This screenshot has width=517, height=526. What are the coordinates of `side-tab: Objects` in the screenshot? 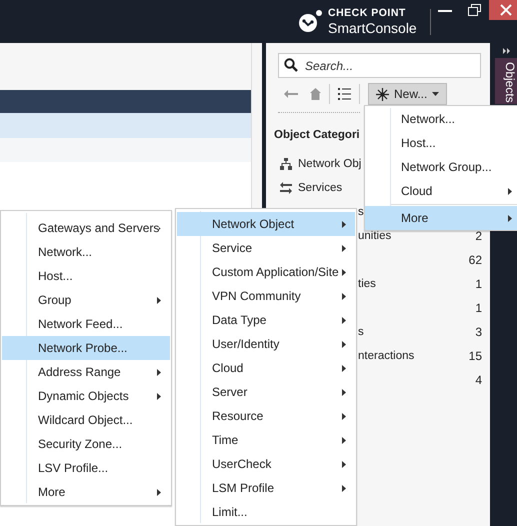 It's located at (506, 81).